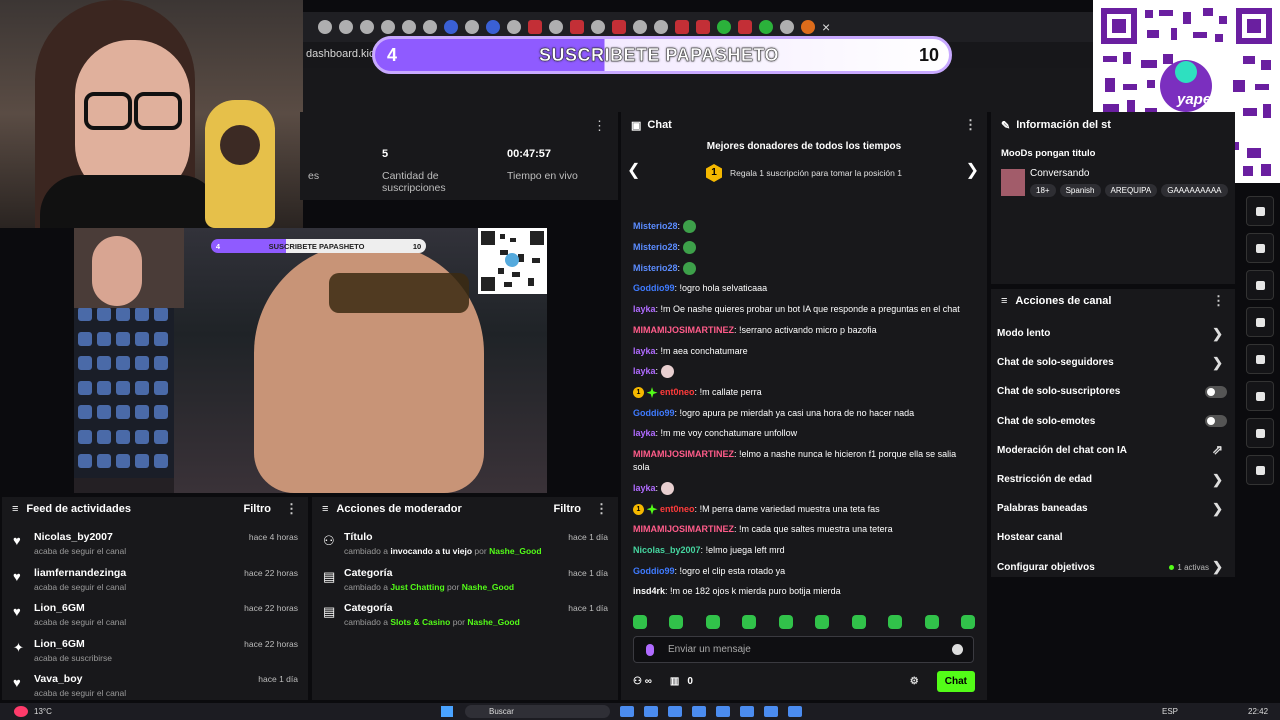 This screenshot has width=1280, height=720. Describe the element at coordinates (1043, 190) in the screenshot. I see `stream-tag: 18+` at that location.